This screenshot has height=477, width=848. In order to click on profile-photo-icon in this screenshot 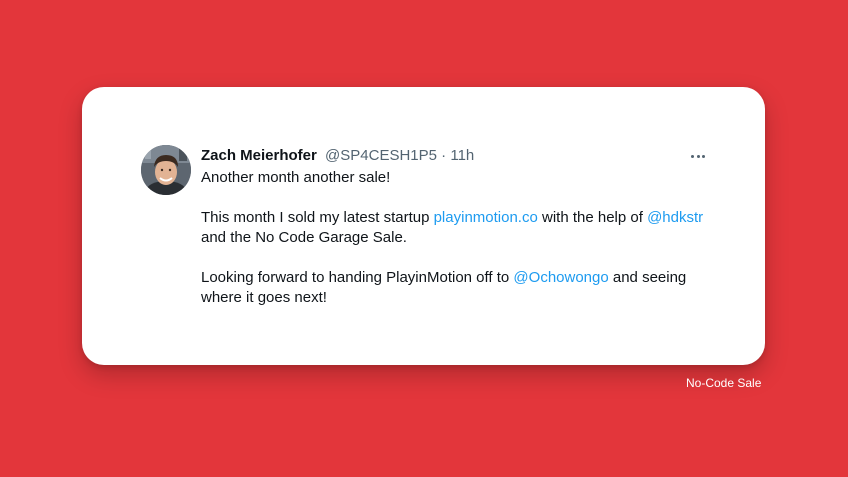, I will do `click(166, 170)`.